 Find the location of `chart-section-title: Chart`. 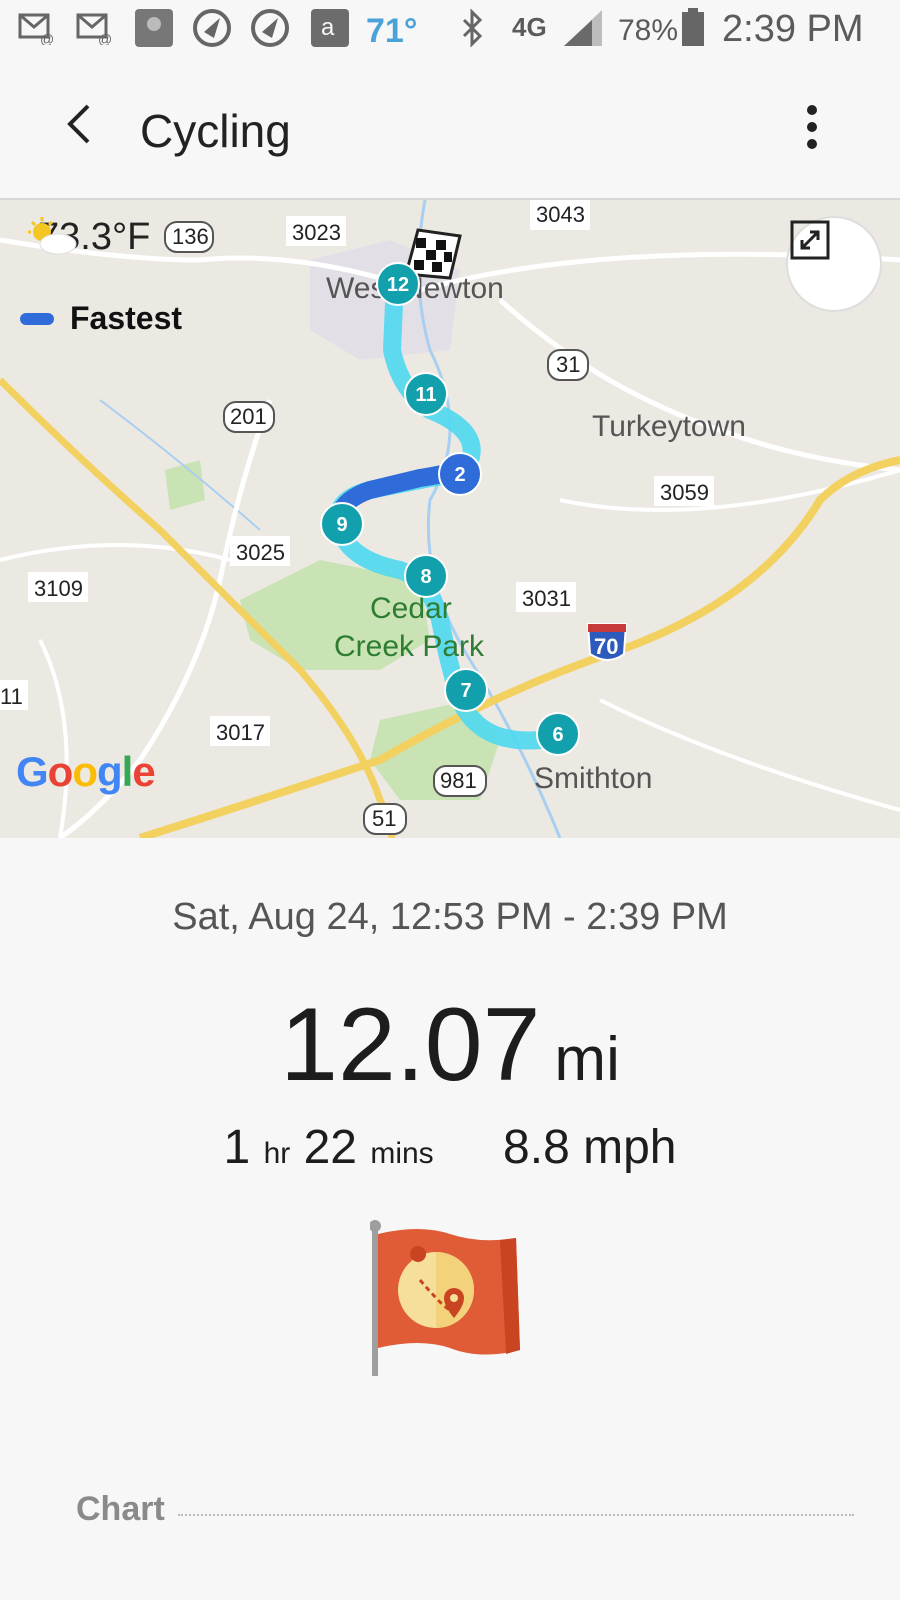

chart-section-title: Chart is located at coordinates (120, 1509).